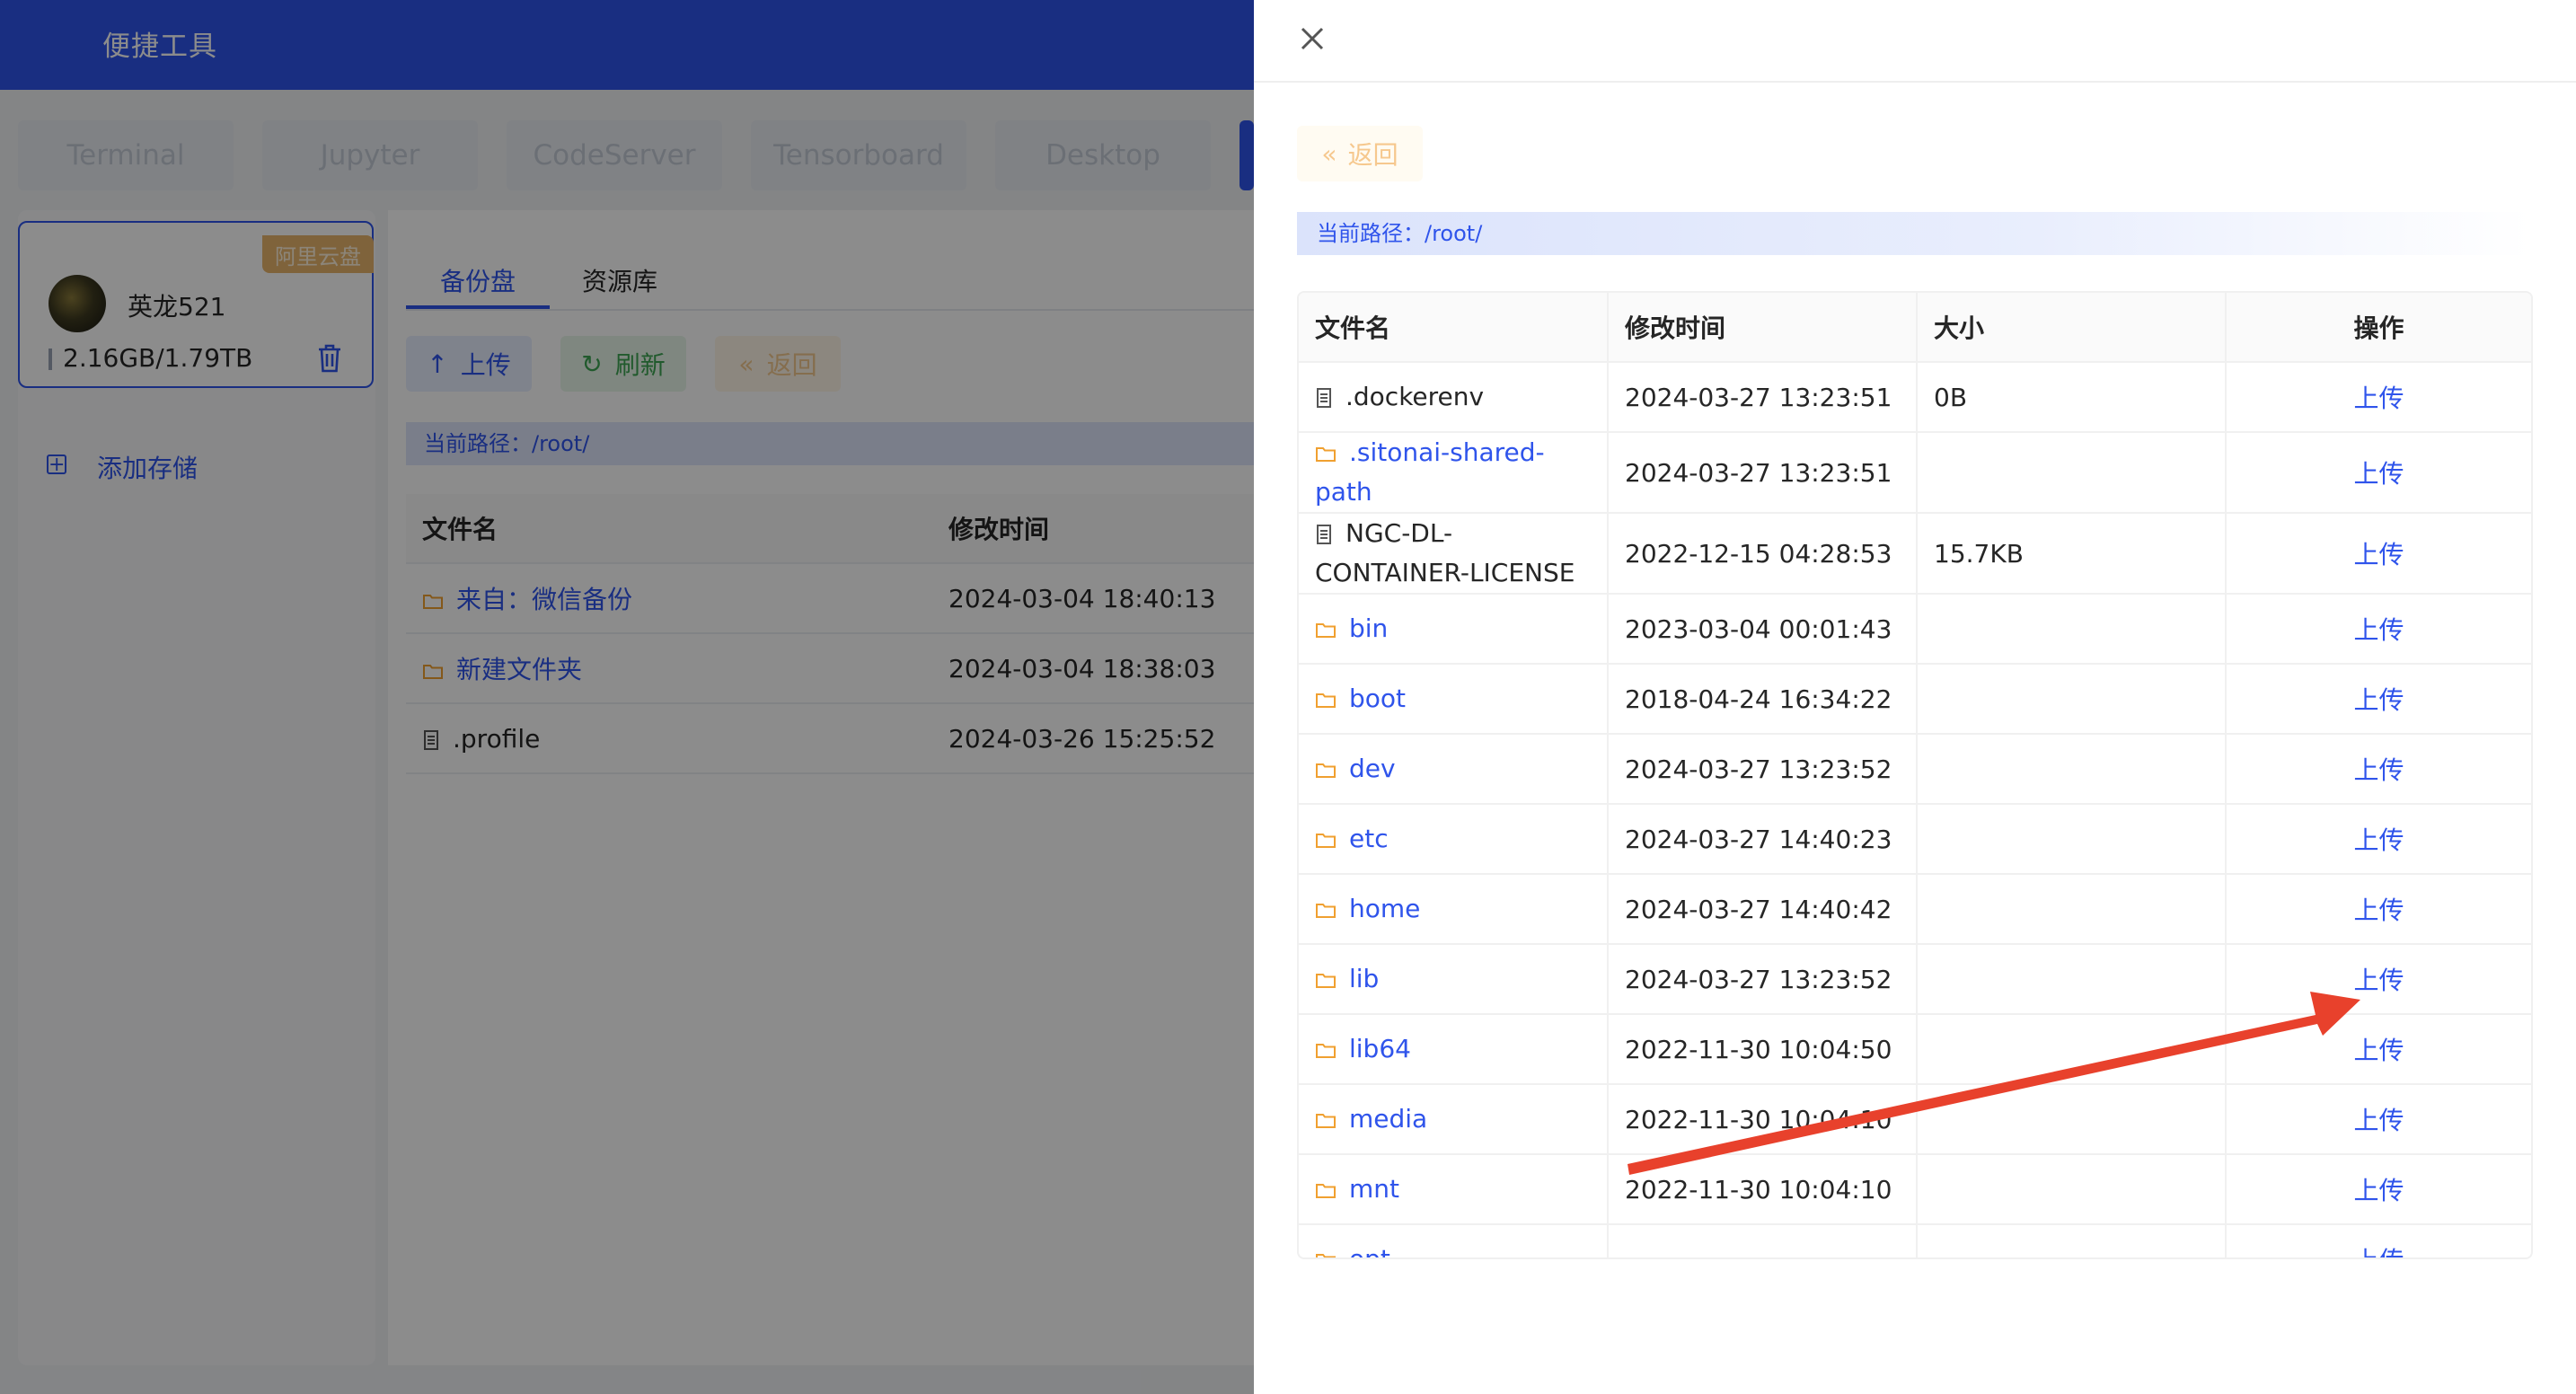  Describe the element at coordinates (1415, 396) in the screenshot. I see `file-name: .dockerenv` at that location.